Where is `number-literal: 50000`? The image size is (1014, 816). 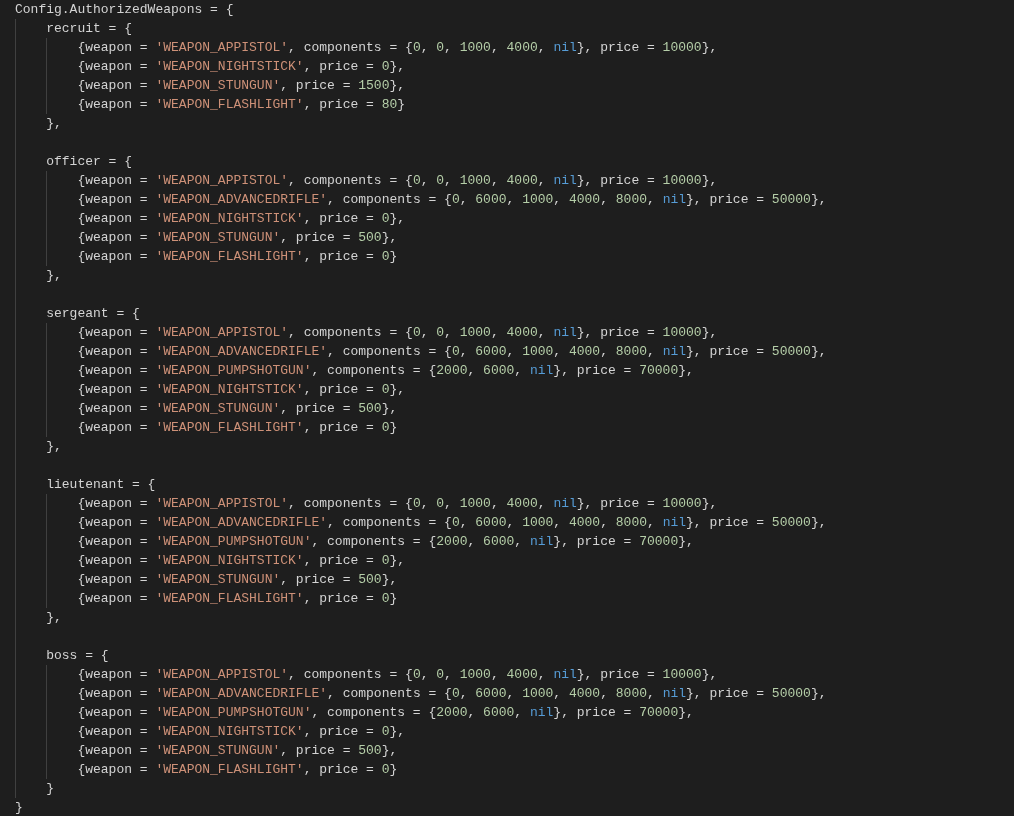
number-literal: 50000 is located at coordinates (791, 199).